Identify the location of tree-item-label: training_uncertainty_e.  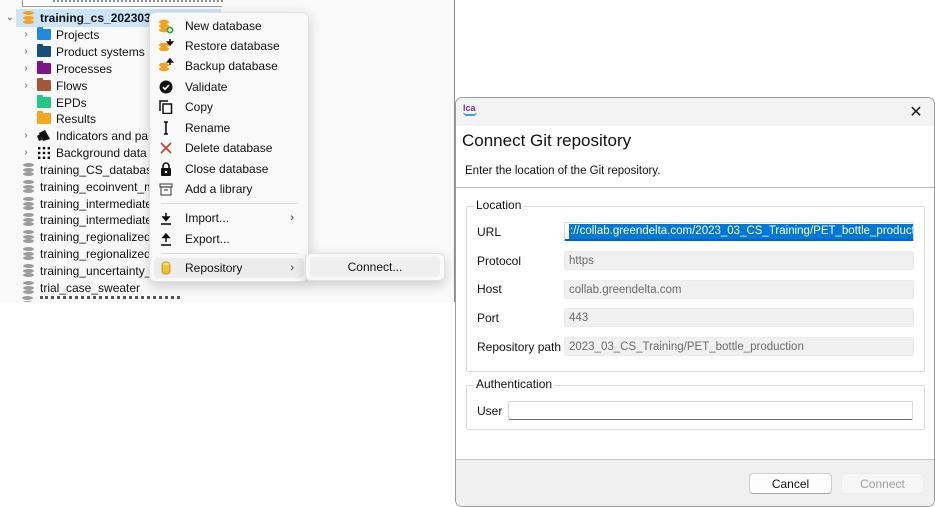
(99, 270).